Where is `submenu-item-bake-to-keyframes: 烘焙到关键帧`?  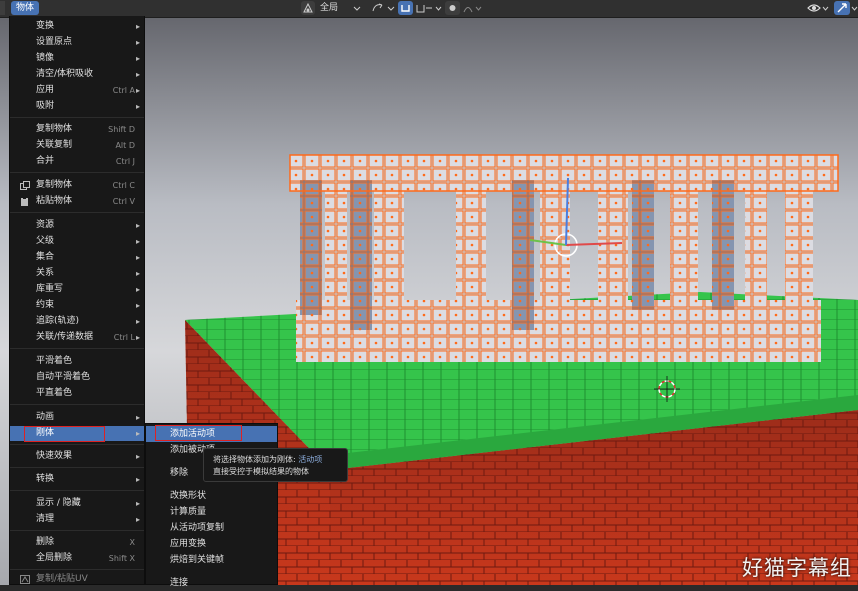
submenu-item-bake-to-keyframes: 烘焙到关键帧 is located at coordinates (211, 560).